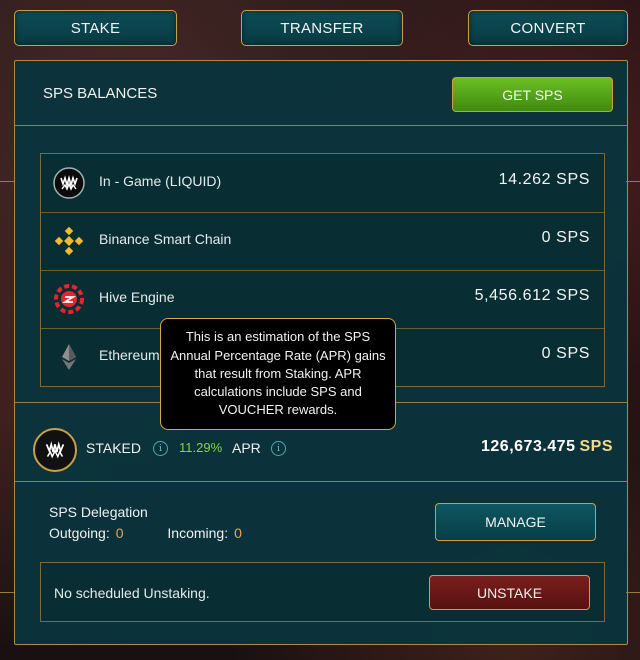  What do you see at coordinates (246, 448) in the screenshot?
I see `apr-label: APR` at bounding box center [246, 448].